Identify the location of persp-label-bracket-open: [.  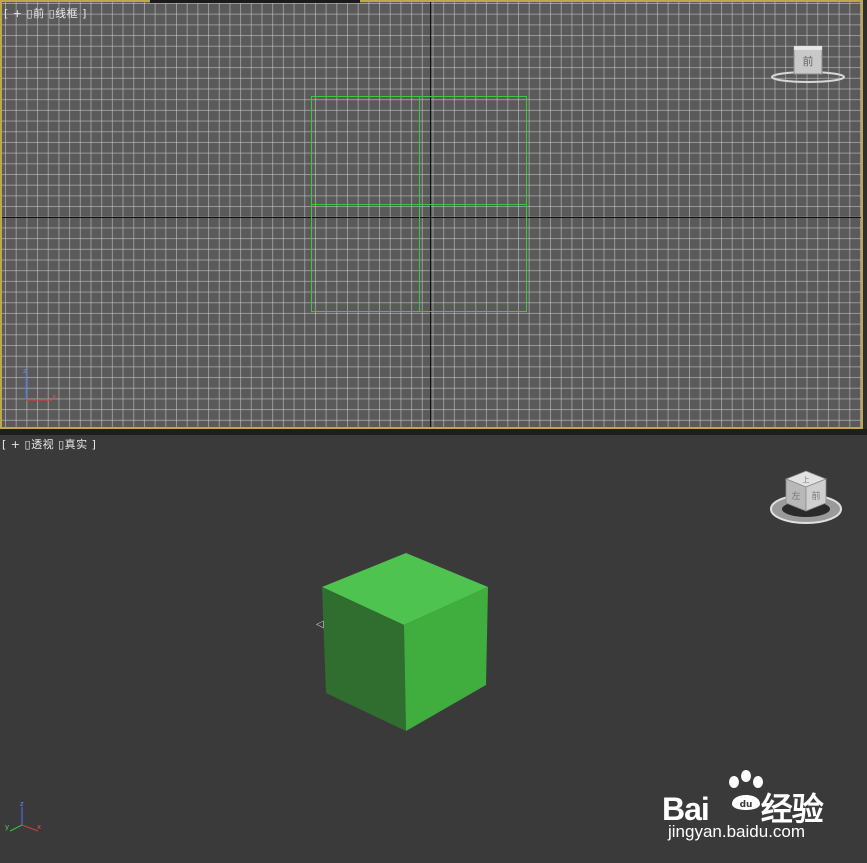
(4, 444).